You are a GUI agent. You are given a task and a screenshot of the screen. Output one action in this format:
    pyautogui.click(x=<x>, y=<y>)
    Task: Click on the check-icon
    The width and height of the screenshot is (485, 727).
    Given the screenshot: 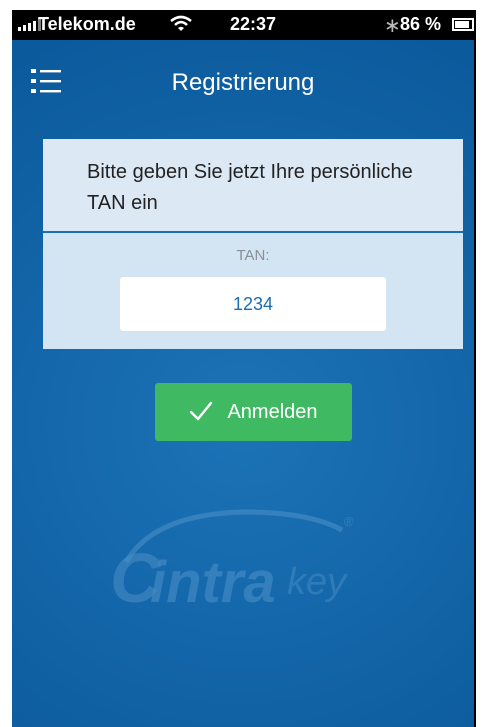 What is the action you would take?
    pyautogui.click(x=201, y=411)
    